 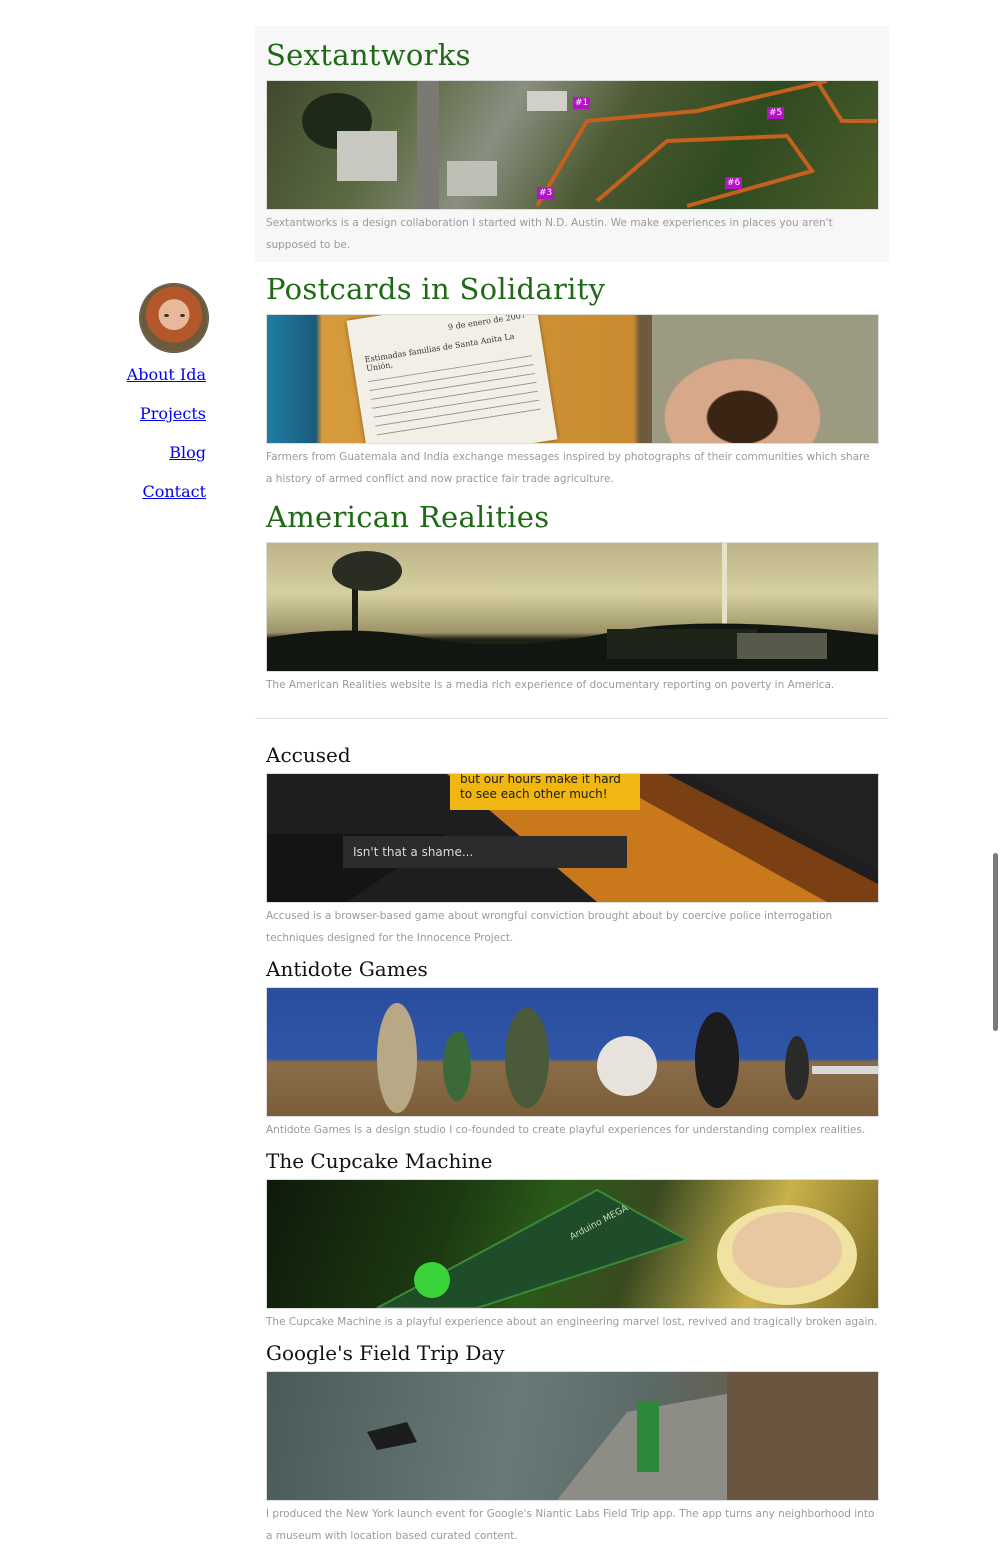 I want to click on project-title: Postcards in Solidarity, so click(x=572, y=289).